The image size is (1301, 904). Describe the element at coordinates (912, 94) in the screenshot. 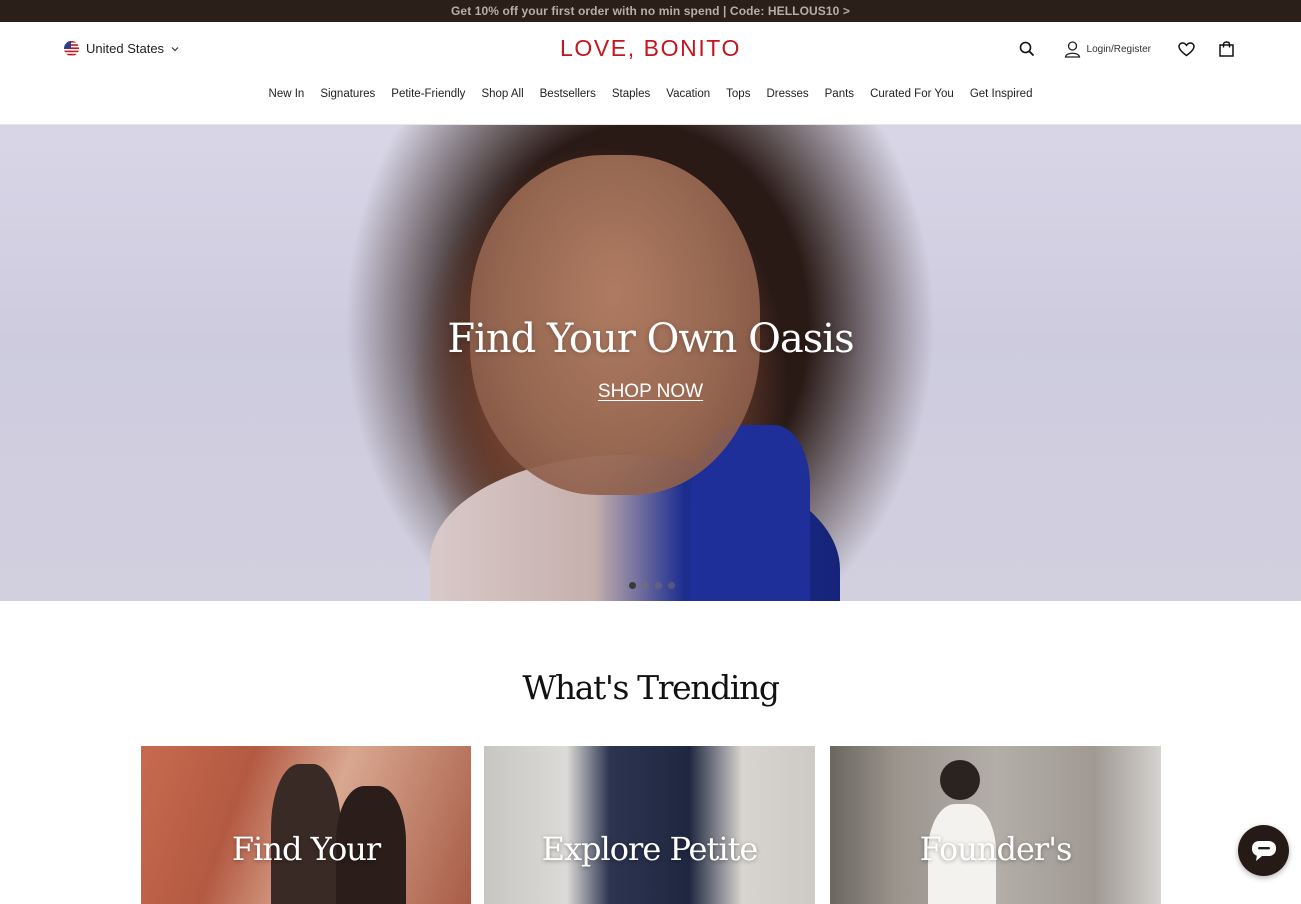

I see `nav-item-curated-for-you: Curated For You` at that location.